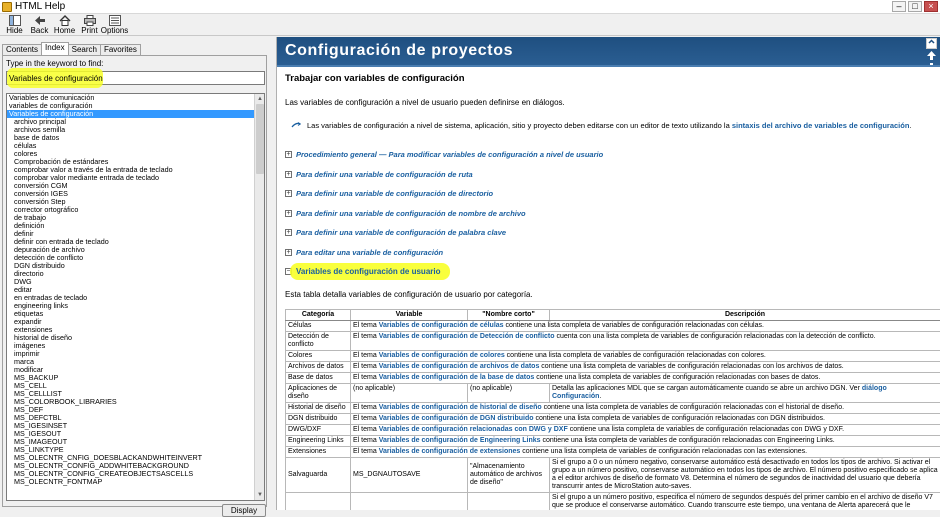  I want to click on home-button: Home, so click(64, 25).